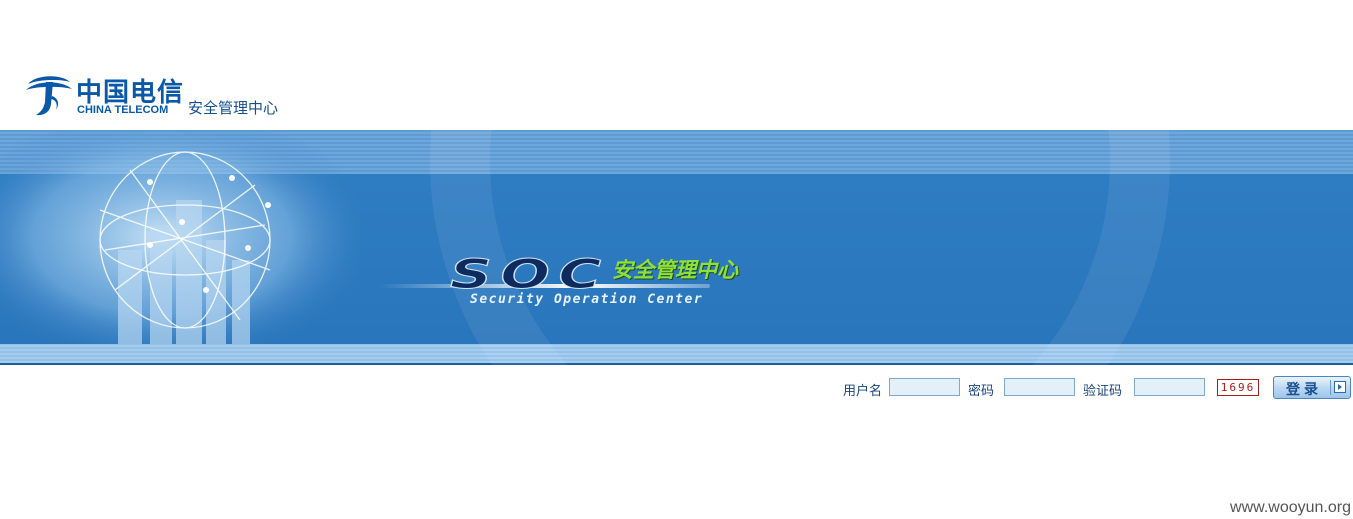 Image resolution: width=1353 pixels, height=519 pixels. I want to click on username-label: 用户名, so click(863, 391).